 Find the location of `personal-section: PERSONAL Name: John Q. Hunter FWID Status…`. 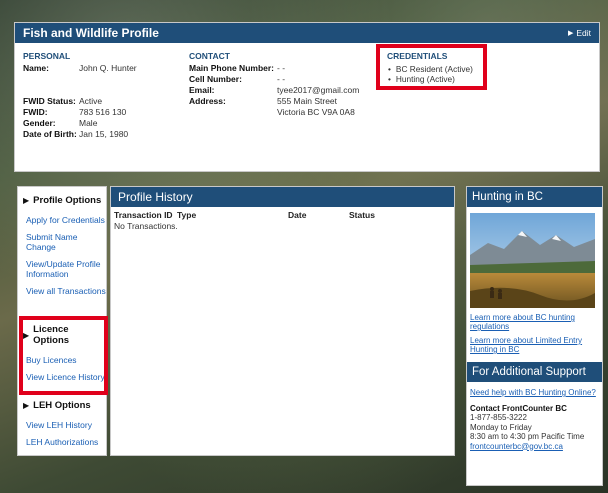

personal-section: PERSONAL Name: John Q. Hunter FWID Status… is located at coordinates (80, 95).